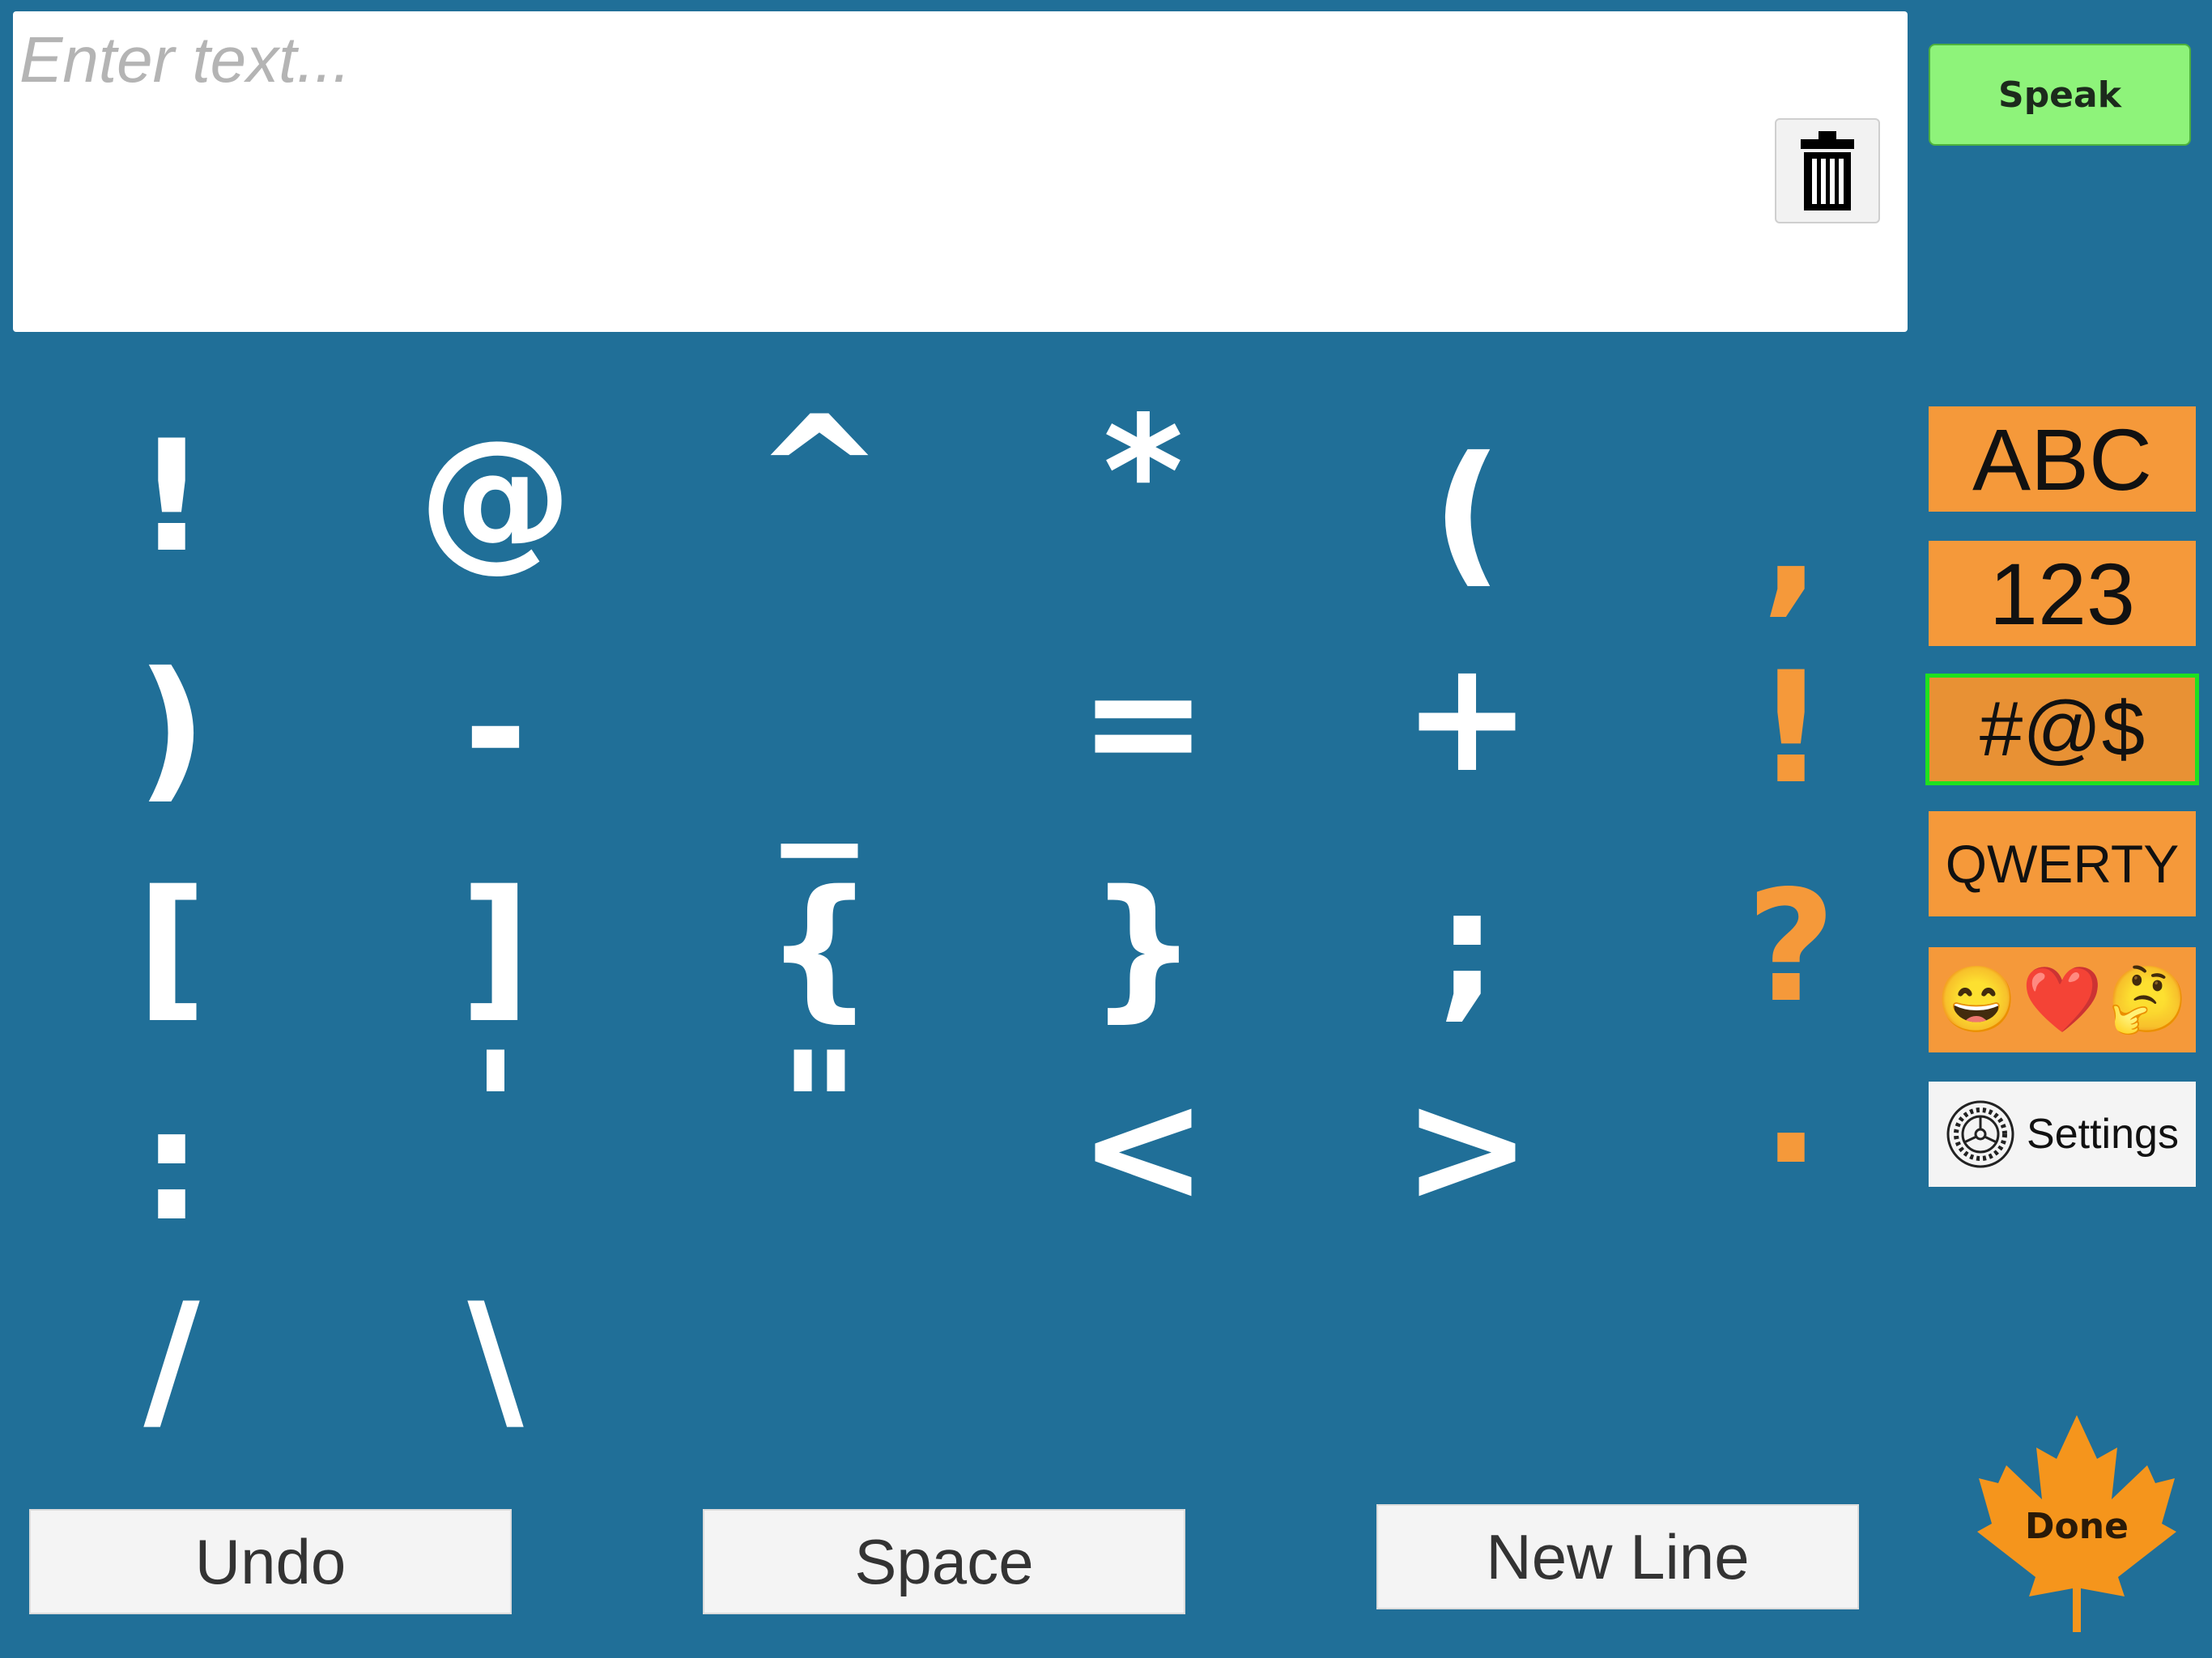  I want to click on key-open-paren: (, so click(1467, 513).